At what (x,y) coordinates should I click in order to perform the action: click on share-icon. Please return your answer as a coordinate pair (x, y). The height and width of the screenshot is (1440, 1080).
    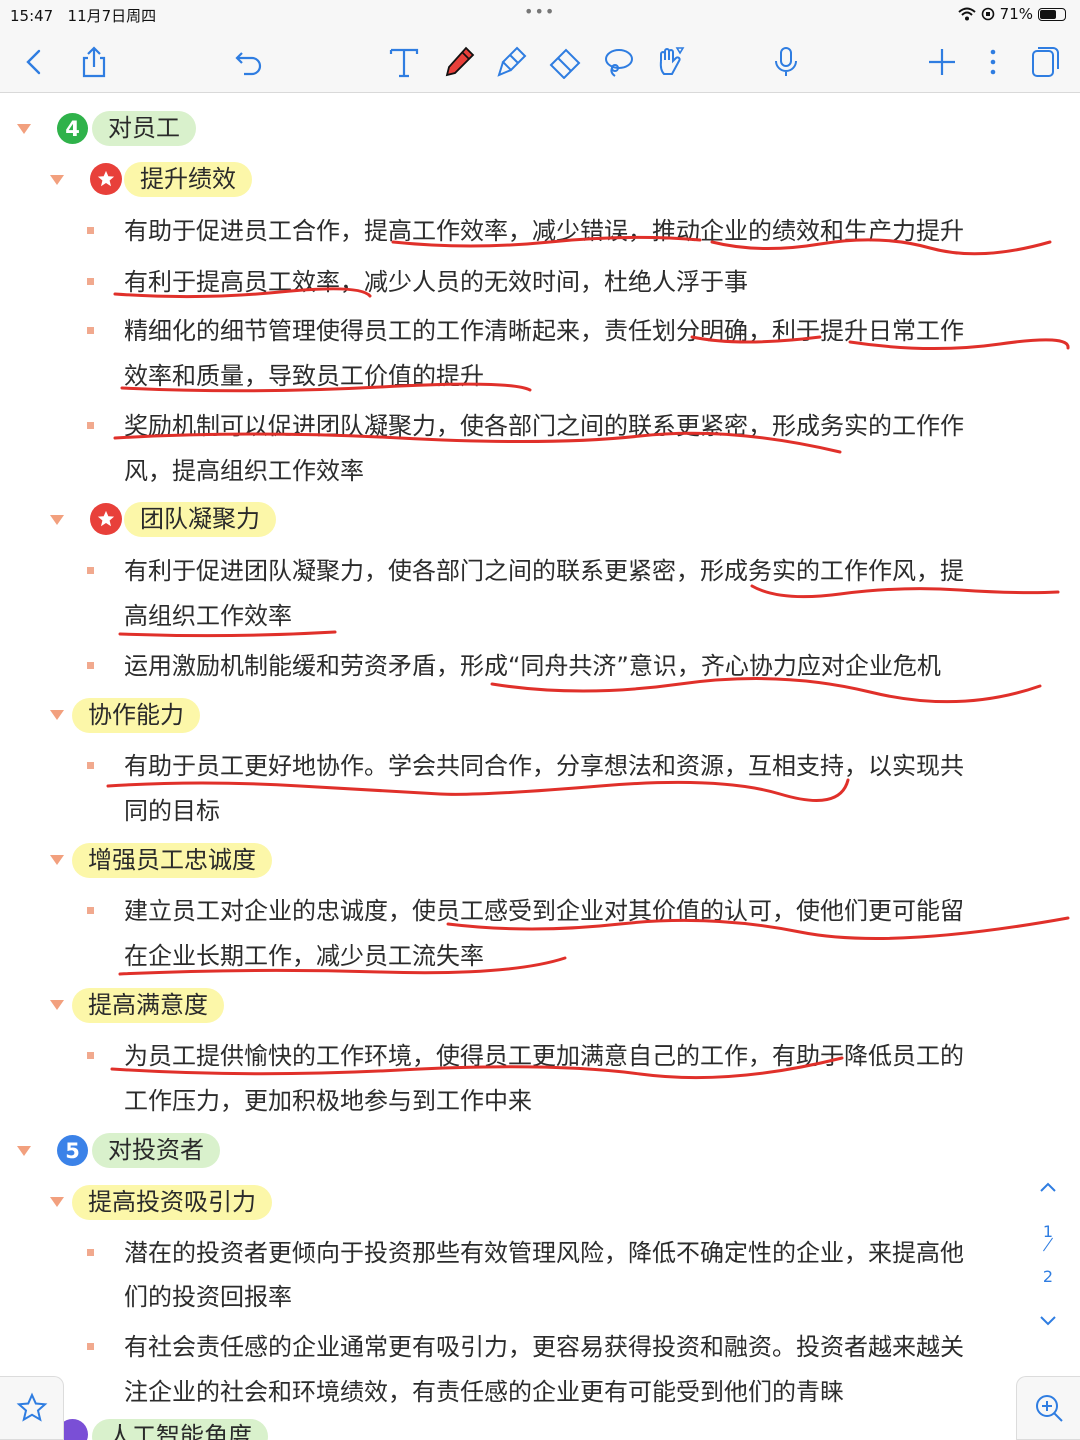
    Looking at the image, I should click on (94, 62).